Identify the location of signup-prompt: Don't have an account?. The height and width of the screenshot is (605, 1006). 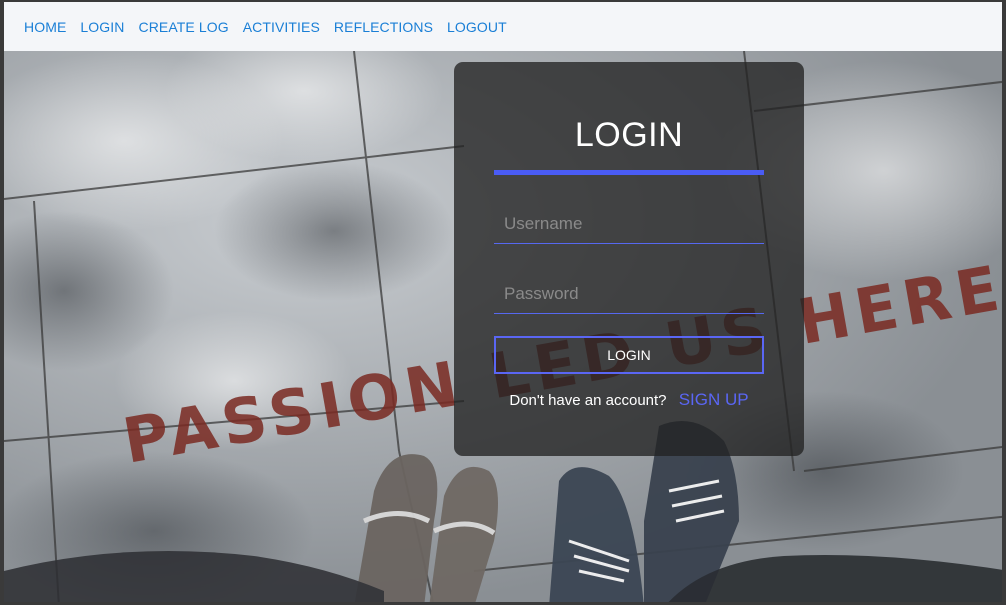
(588, 400).